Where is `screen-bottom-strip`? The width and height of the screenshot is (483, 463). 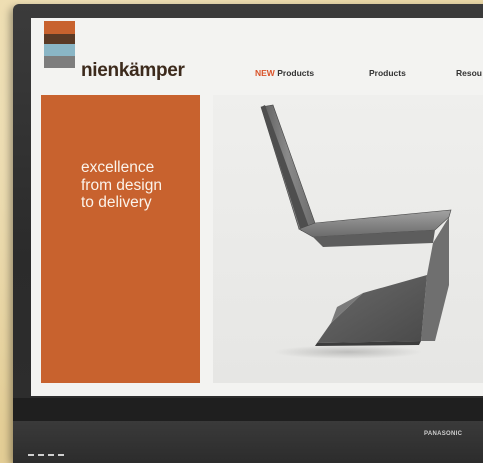
screen-bottom-strip is located at coordinates (257, 389).